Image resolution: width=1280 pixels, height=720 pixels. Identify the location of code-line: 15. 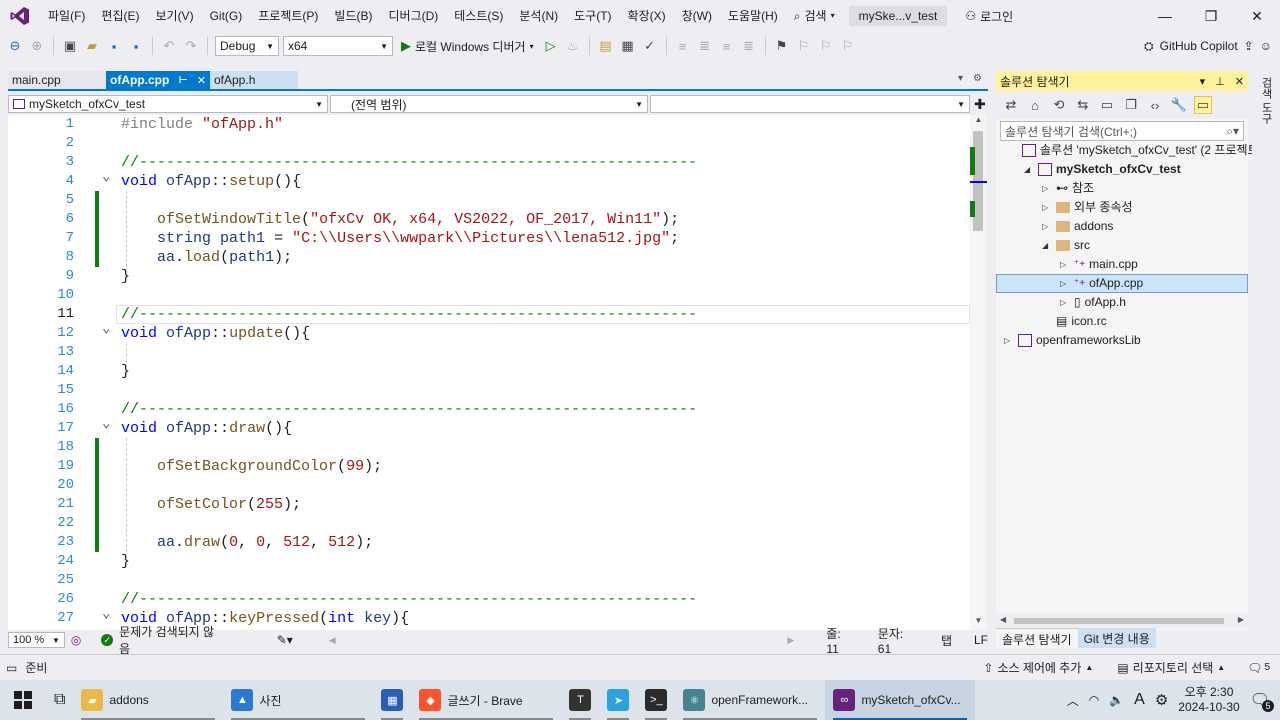
(489, 390).